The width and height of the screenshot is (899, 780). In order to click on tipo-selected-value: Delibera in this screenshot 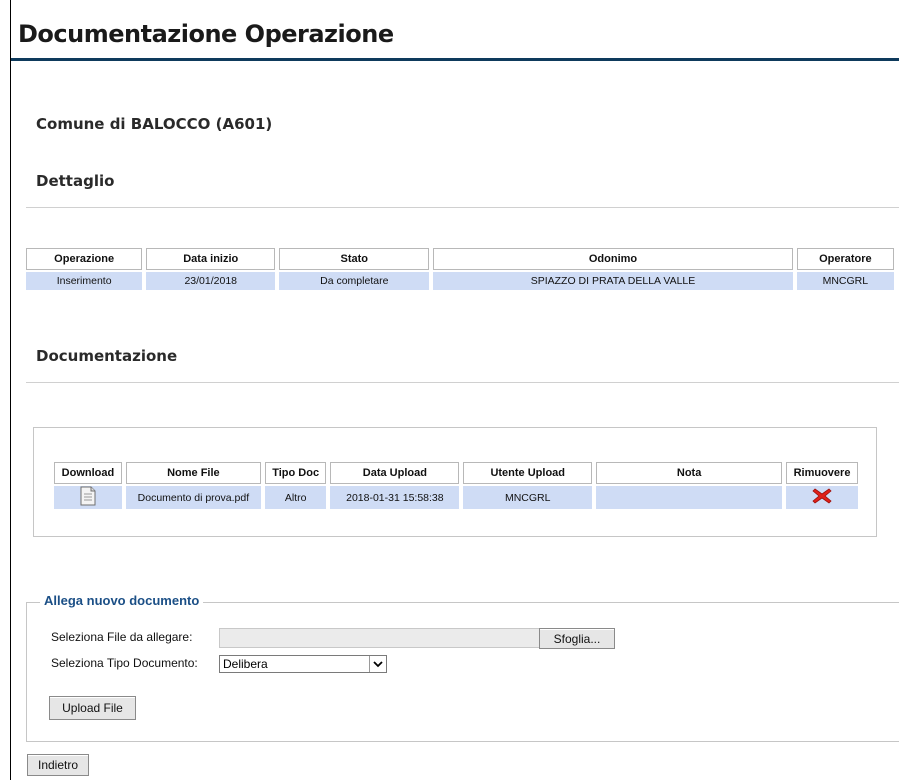, I will do `click(245, 664)`.